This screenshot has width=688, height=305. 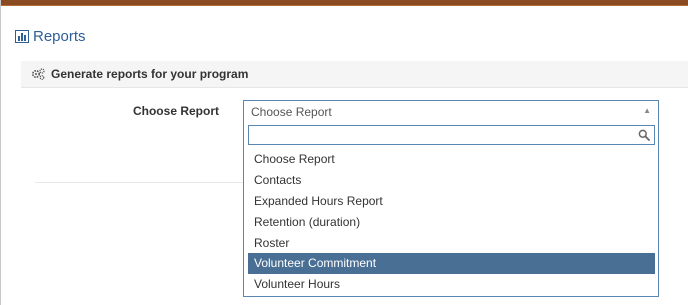 I want to click on report-option: Choose Report, so click(x=451, y=159).